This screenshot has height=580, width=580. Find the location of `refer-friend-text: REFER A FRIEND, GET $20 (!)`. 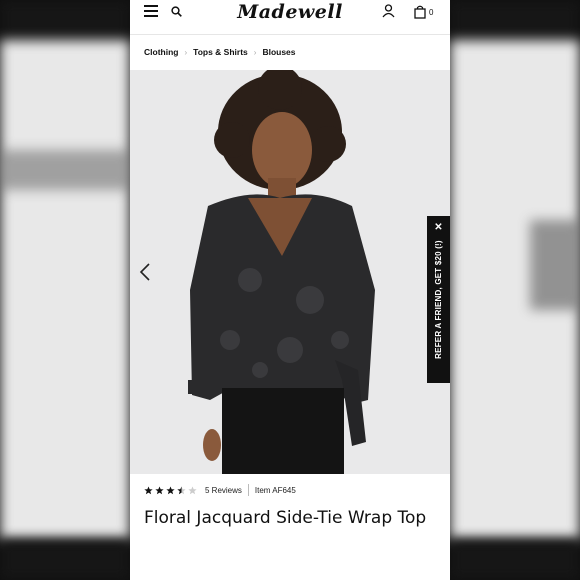

refer-friend-text: REFER A FRIEND, GET $20 (!) is located at coordinates (438, 299).